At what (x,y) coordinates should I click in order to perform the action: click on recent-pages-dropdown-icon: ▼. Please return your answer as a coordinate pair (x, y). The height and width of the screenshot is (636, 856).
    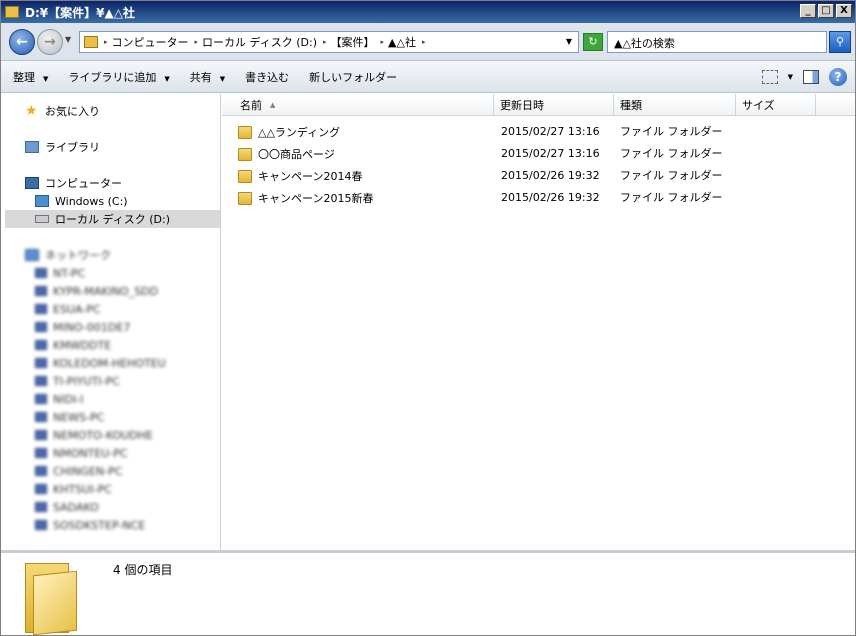
    Looking at the image, I should click on (68, 39).